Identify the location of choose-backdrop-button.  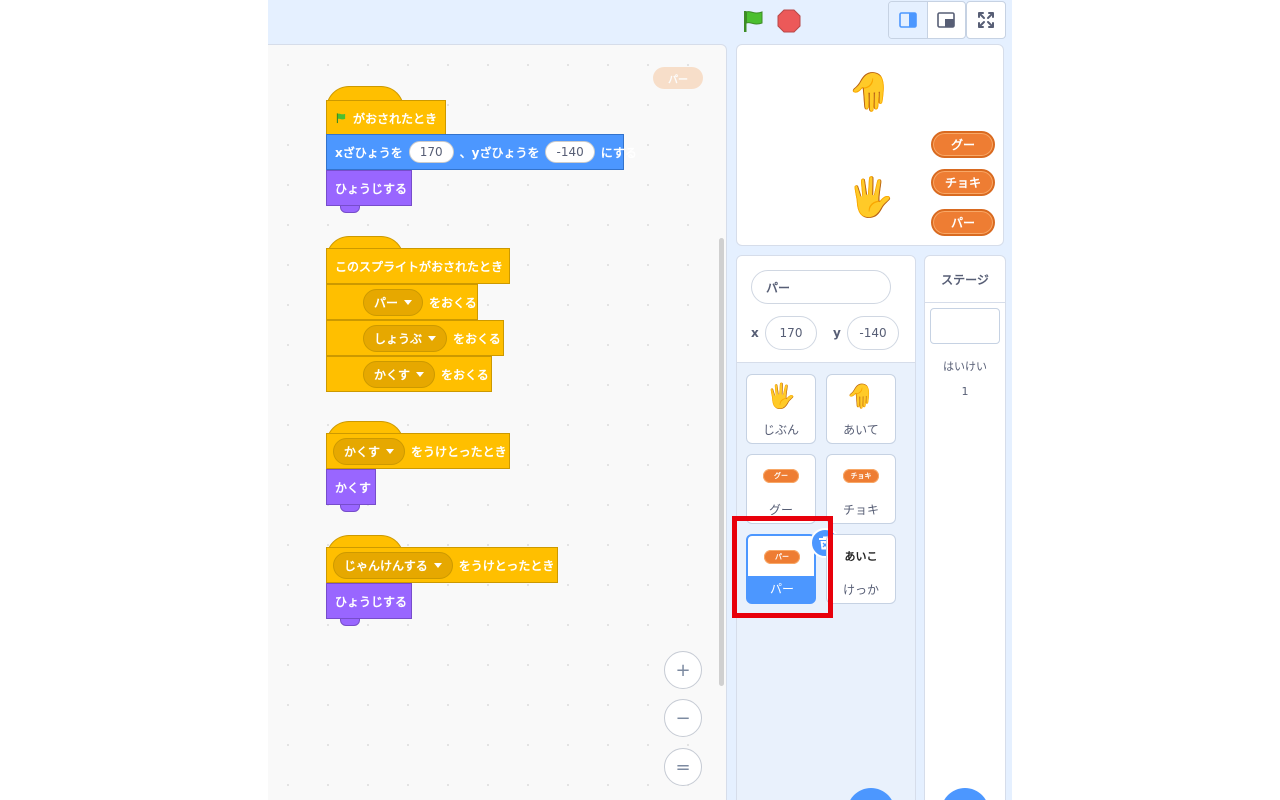
(965, 794).